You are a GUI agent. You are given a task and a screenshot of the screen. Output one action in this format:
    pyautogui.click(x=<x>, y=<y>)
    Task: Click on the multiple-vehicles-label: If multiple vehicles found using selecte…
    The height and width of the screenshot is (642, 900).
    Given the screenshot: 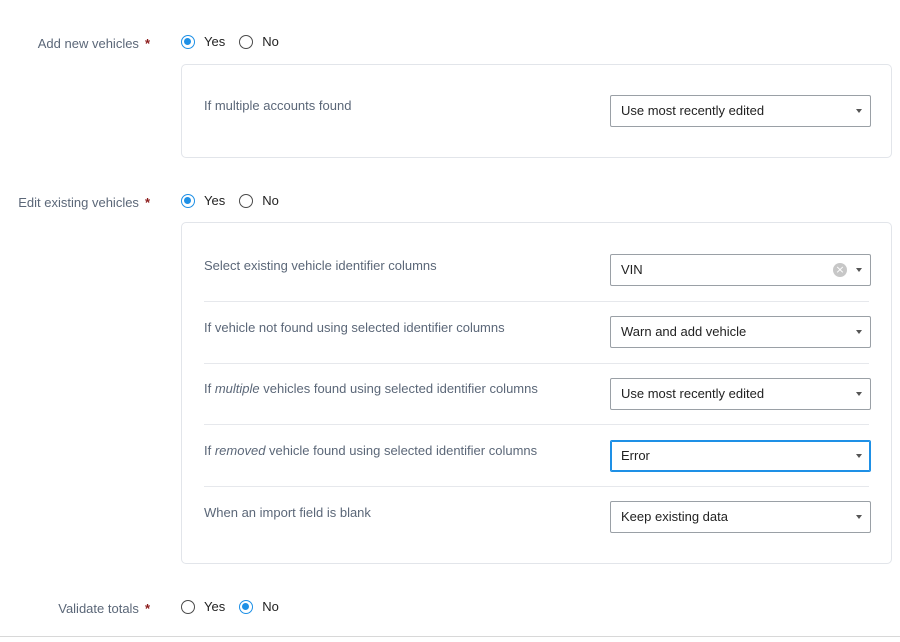 What is the action you would take?
    pyautogui.click(x=371, y=388)
    